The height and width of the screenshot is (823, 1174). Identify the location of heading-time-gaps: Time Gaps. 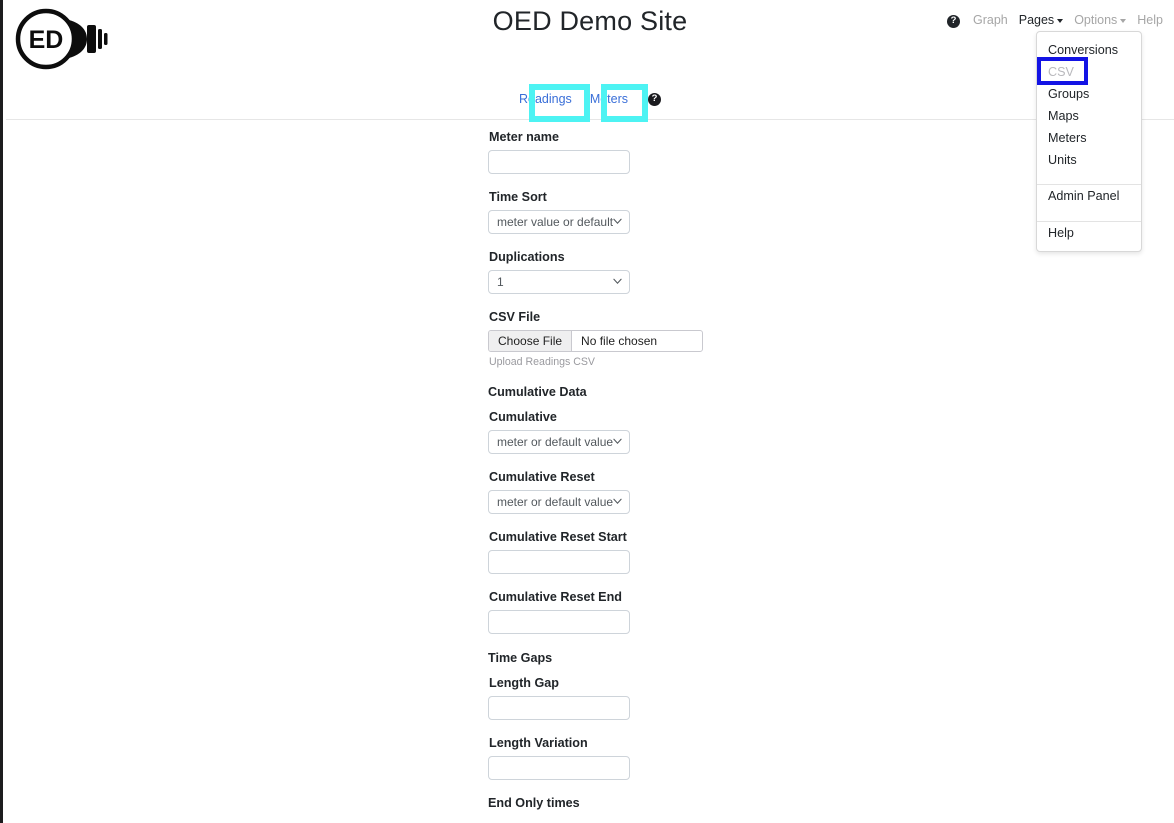
(520, 658).